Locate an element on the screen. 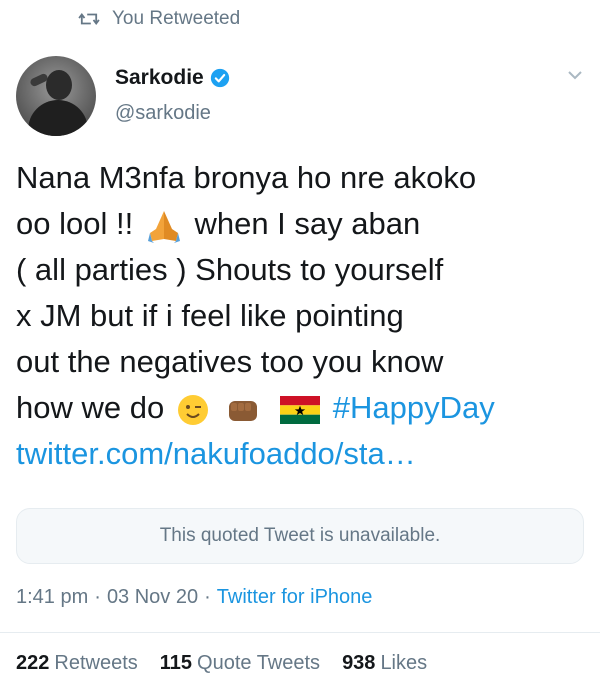 Image resolution: width=600 pixels, height=696 pixels. author-handle: @sarkodie is located at coordinates (163, 113).